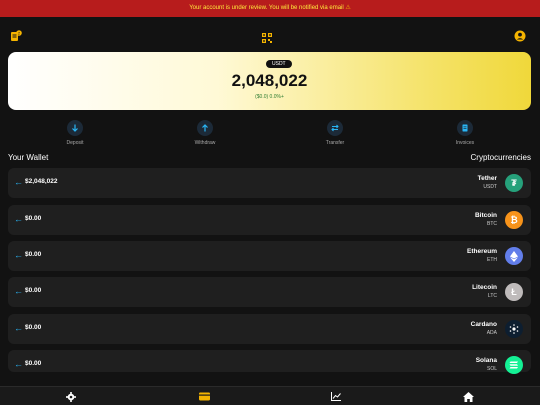 This screenshot has width=540, height=405. I want to click on qr-code-icon, so click(267, 36).